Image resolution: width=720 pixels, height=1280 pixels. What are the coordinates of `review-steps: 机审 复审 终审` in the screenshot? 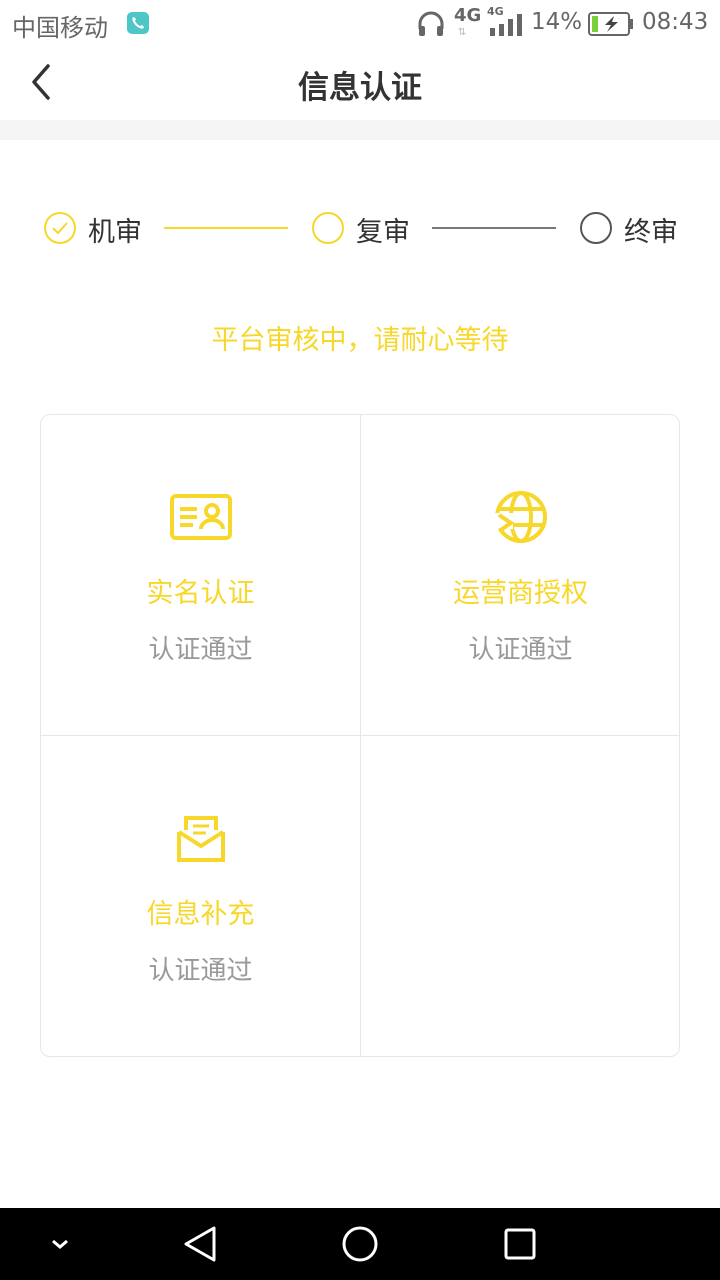 It's located at (360, 230).